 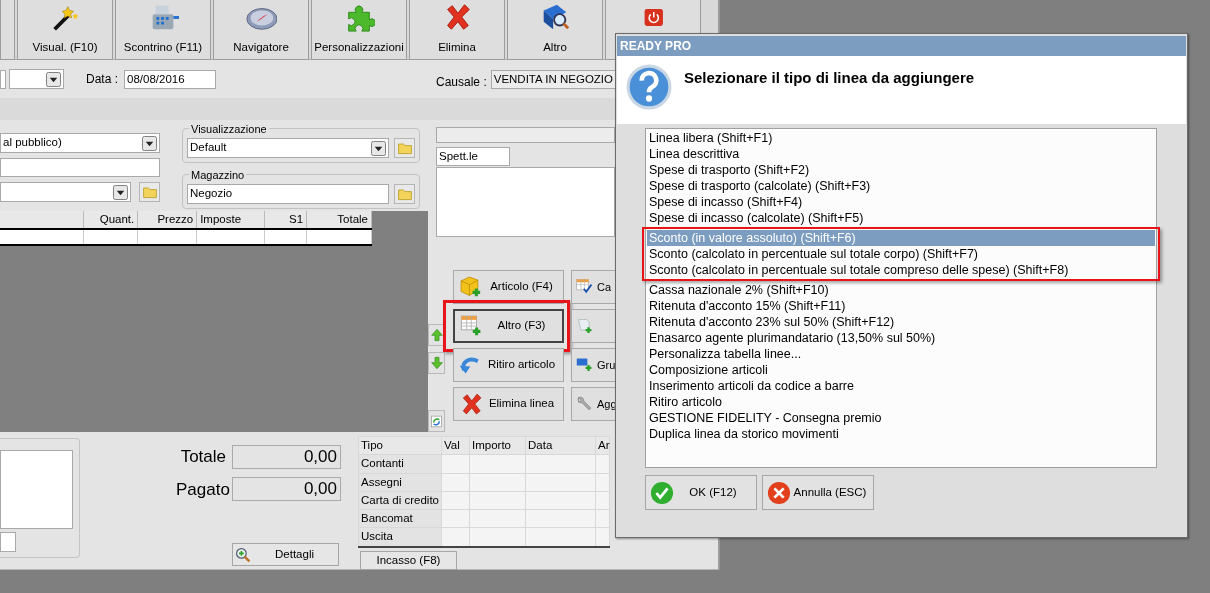 I want to click on list-item: GESTIONE FIDELITY - Consegna premio, so click(x=901, y=418).